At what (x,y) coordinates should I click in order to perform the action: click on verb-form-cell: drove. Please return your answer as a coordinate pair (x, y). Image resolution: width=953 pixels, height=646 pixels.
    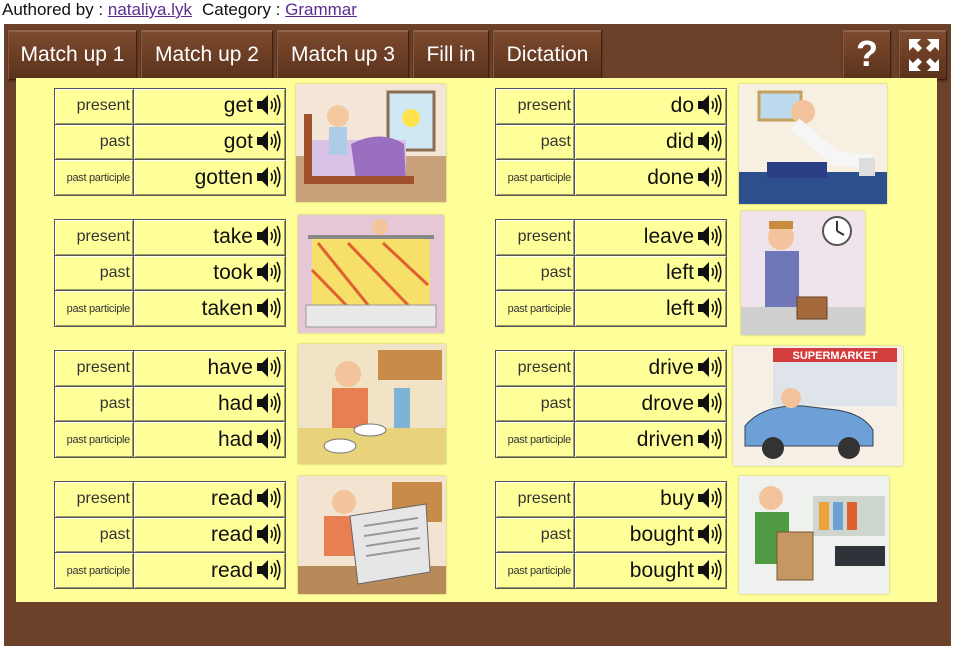
    Looking at the image, I should click on (650, 404).